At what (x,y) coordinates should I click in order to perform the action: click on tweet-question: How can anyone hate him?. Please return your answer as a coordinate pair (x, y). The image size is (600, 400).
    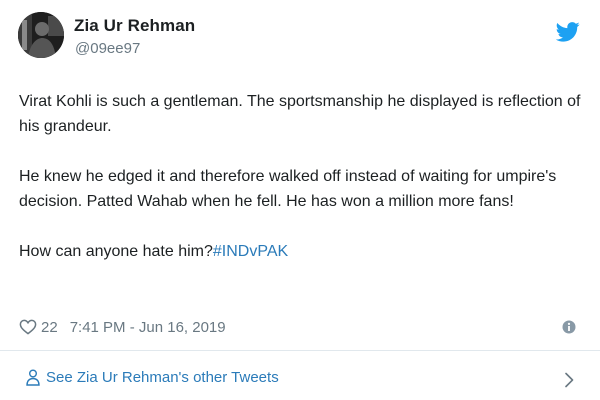
    Looking at the image, I should click on (116, 251).